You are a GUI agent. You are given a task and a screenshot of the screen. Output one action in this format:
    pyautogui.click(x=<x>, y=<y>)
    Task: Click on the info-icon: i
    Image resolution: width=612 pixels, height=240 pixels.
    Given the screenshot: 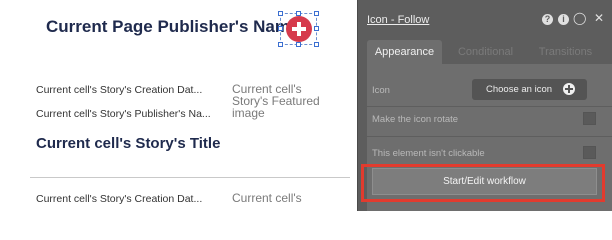 What is the action you would take?
    pyautogui.click(x=563, y=19)
    